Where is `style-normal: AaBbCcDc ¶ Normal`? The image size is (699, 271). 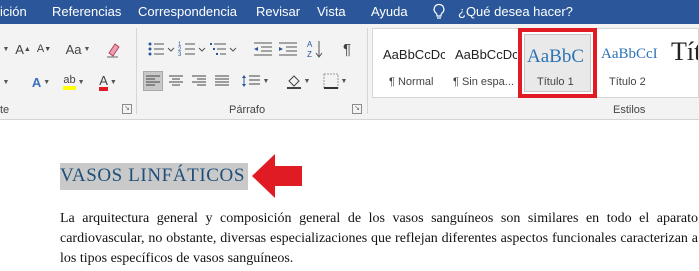
style-normal: AaBbCcDc ¶ Normal is located at coordinates (410, 63).